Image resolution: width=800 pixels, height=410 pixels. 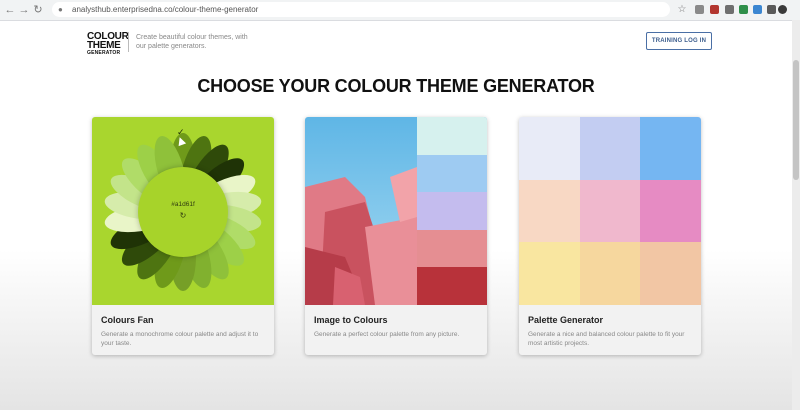 I want to click on site-logo: COLOUR THEME GENERATOR, so click(x=108, y=44).